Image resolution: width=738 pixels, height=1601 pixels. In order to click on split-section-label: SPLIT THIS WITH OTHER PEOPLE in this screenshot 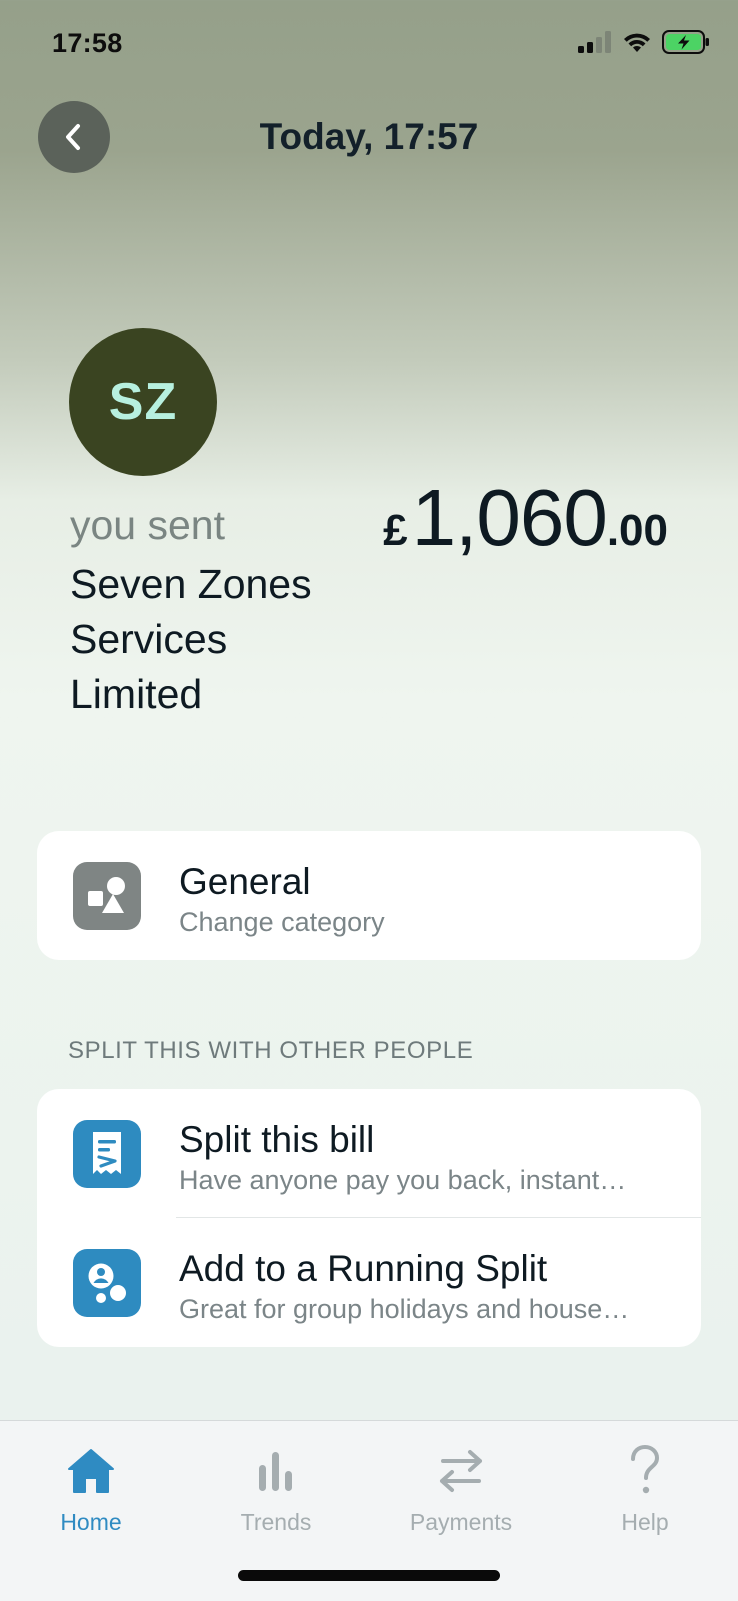, I will do `click(271, 1050)`.